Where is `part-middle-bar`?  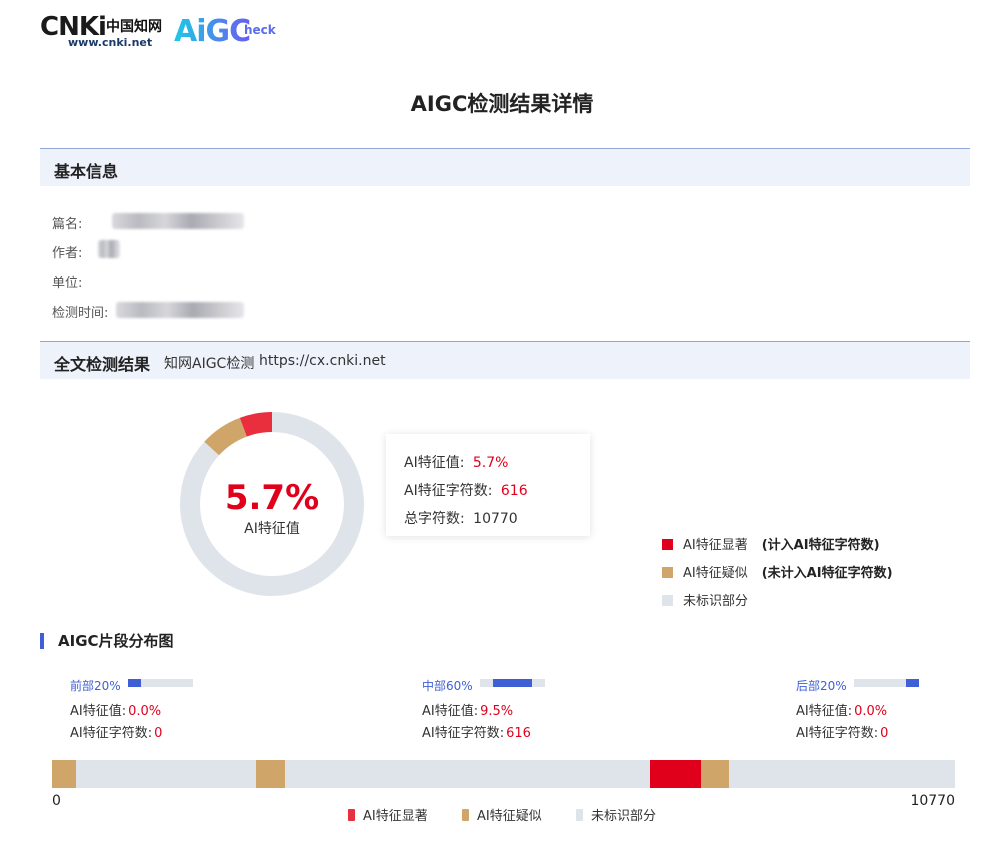
part-middle-bar is located at coordinates (512, 683).